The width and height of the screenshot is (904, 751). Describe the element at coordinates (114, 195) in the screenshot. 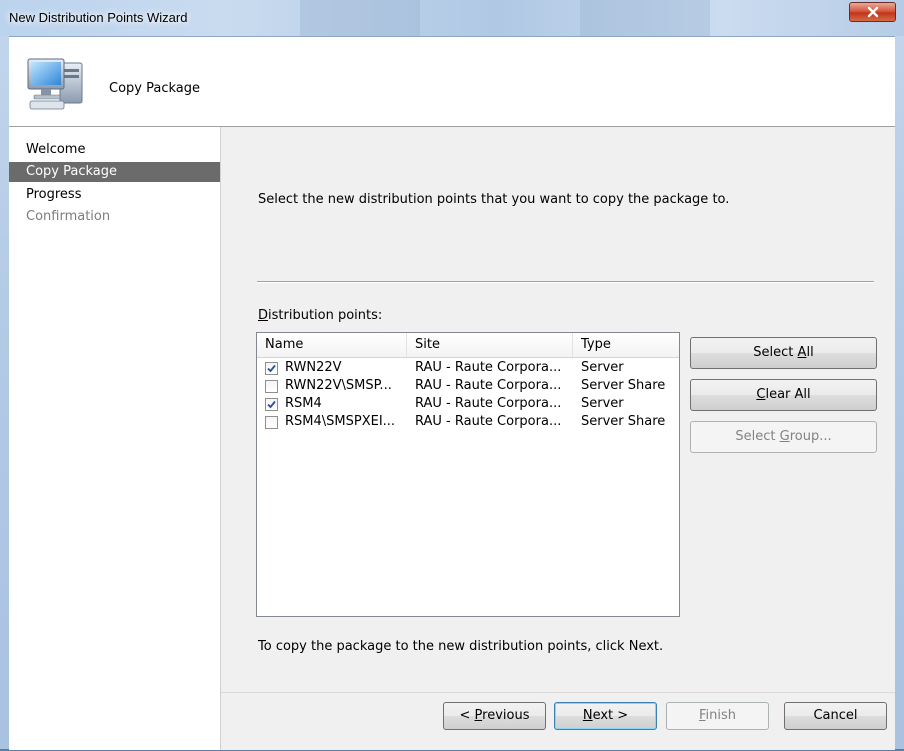

I see `nav-step-progress: Progress` at that location.